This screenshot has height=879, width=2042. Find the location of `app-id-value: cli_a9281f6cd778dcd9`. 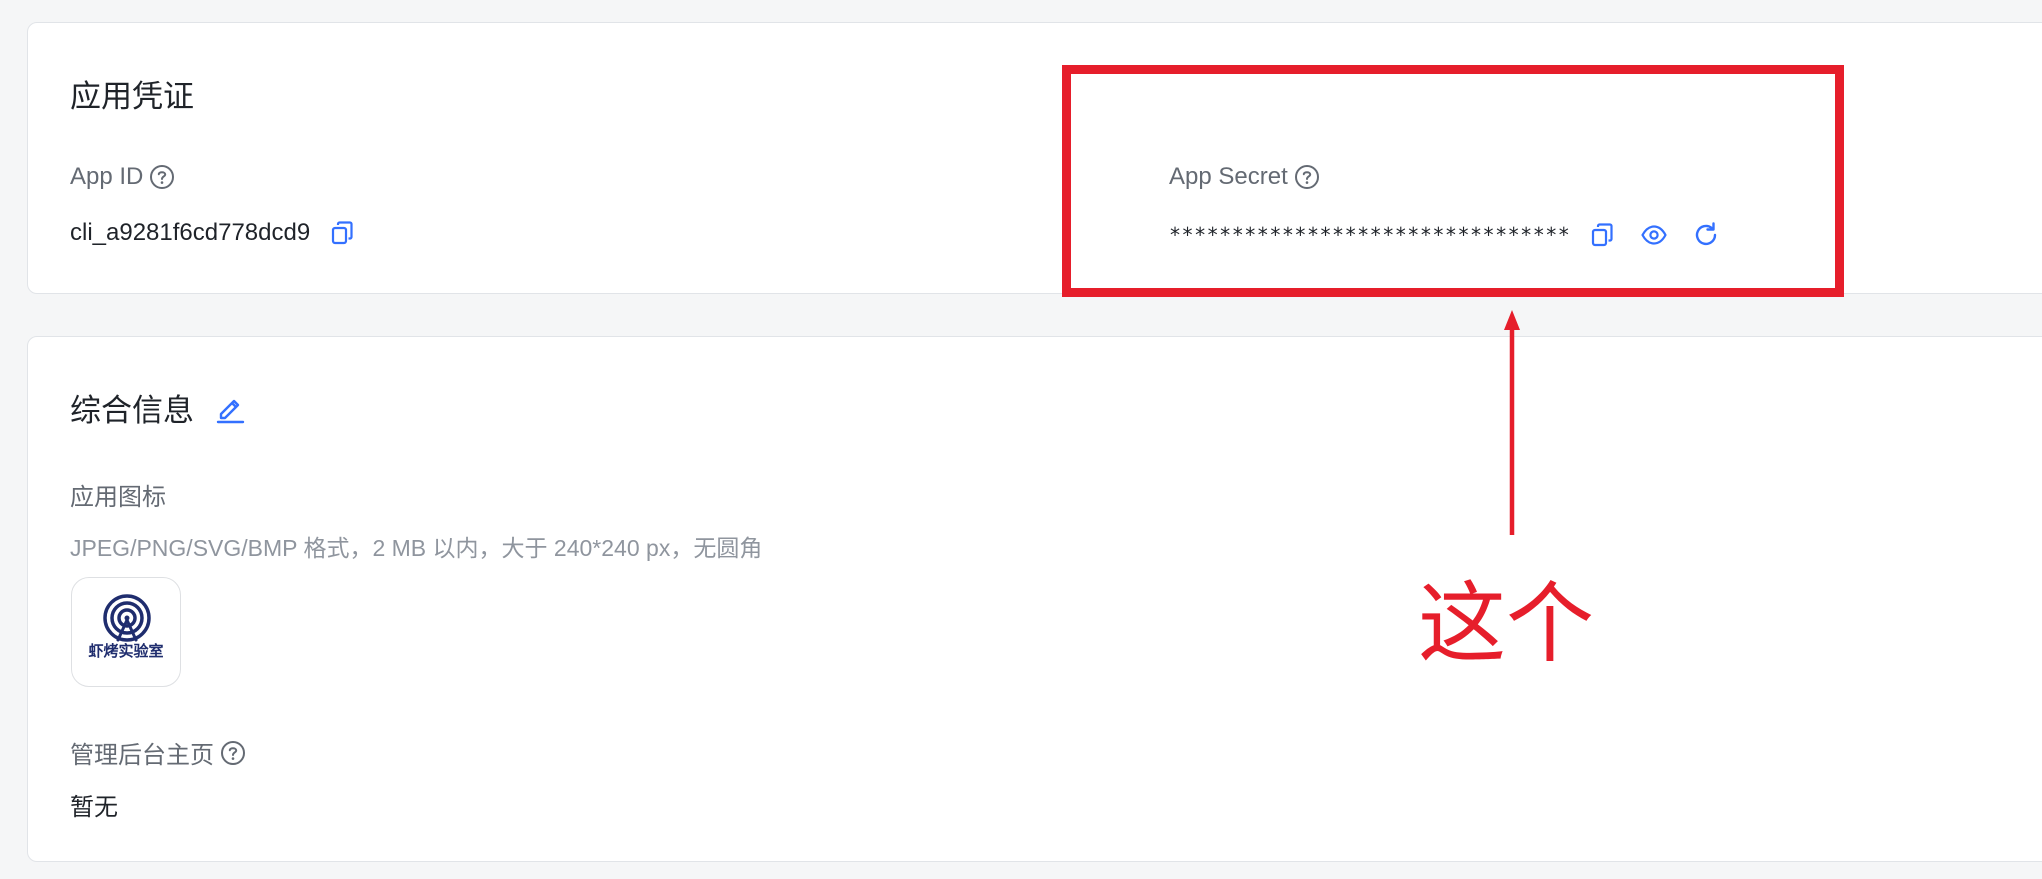

app-id-value: cli_a9281f6cd778dcd9 is located at coordinates (190, 232).